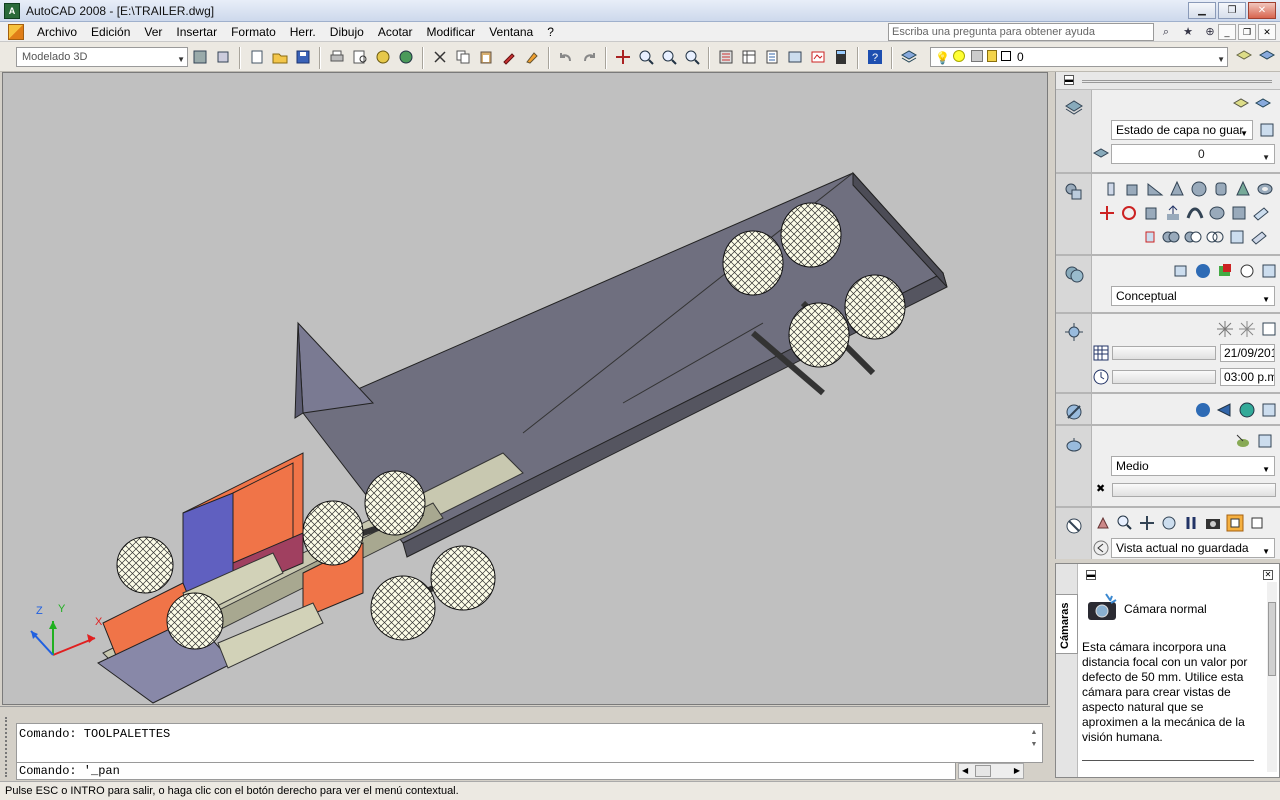  What do you see at coordinates (1074, 108) in the screenshot?
I see `layers-icon` at bounding box center [1074, 108].